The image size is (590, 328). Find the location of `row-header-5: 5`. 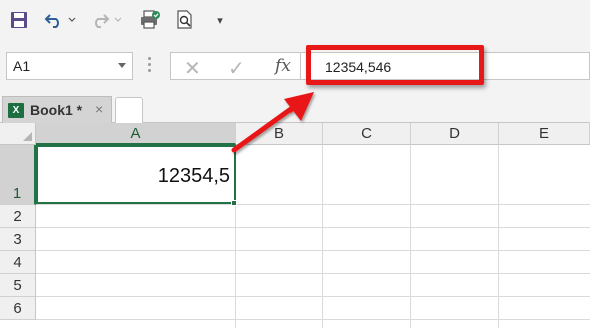

row-header-5: 5 is located at coordinates (18, 285).